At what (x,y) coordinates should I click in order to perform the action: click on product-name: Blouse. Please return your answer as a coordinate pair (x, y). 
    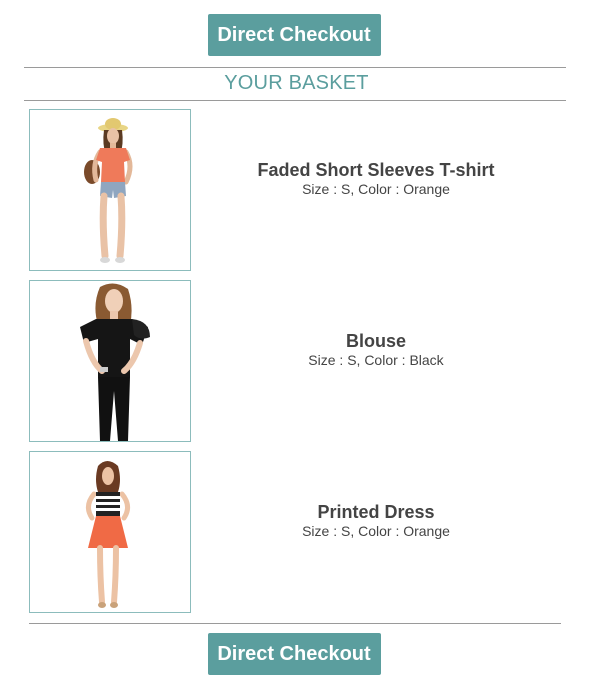
    Looking at the image, I should click on (376, 341).